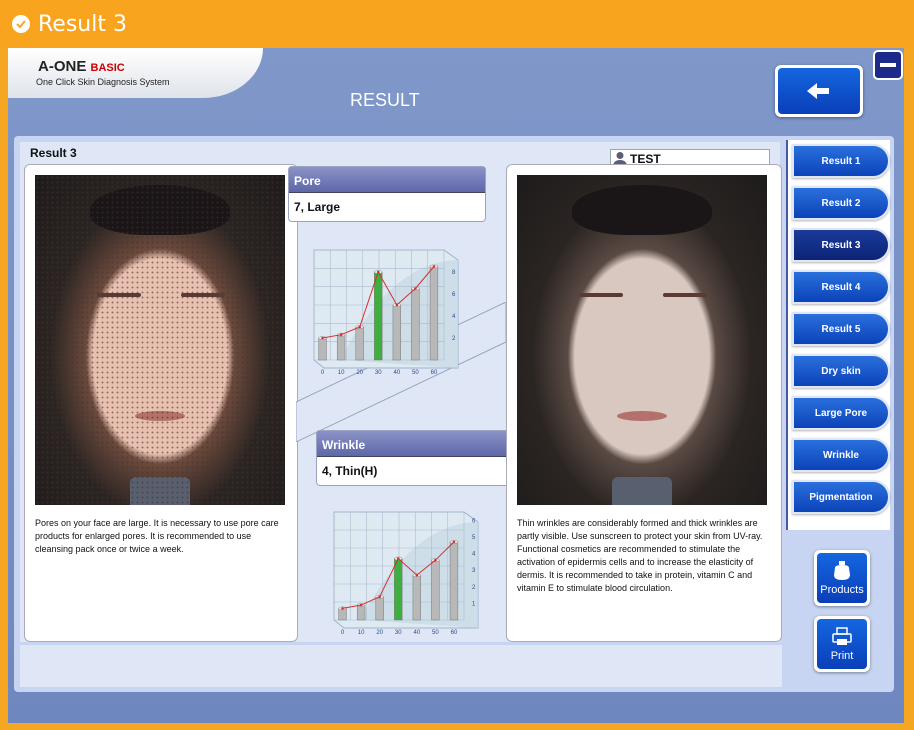 The image size is (914, 730). I want to click on sidebar-item-label: Pigmentation, so click(841, 497).